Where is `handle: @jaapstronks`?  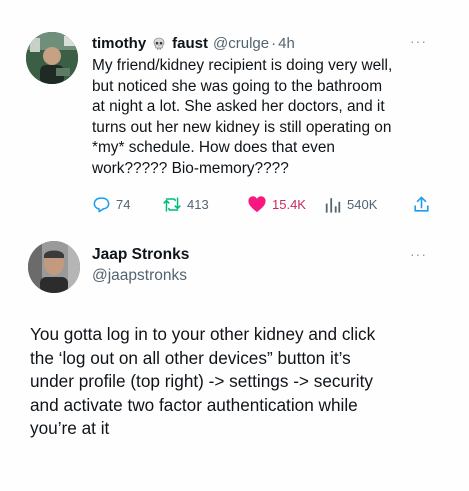
handle: @jaapstronks is located at coordinates (139, 276).